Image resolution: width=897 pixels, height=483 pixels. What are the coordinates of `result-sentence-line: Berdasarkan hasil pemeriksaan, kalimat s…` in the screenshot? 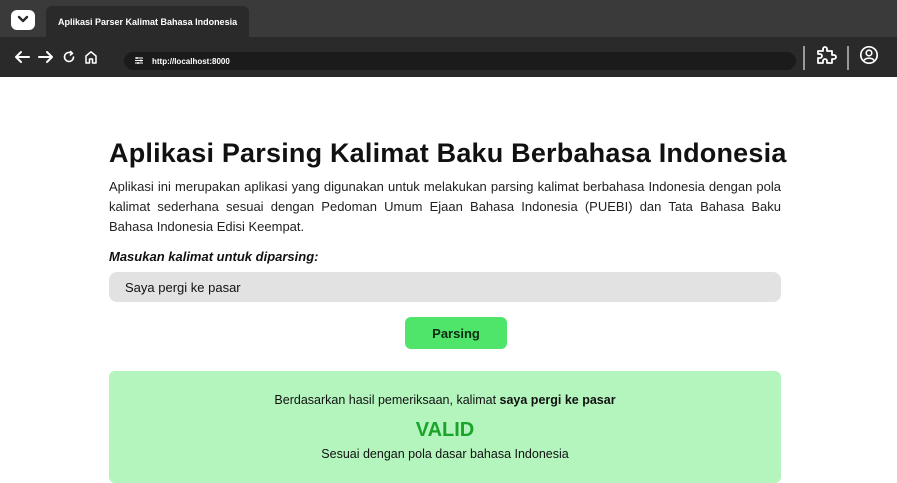 It's located at (445, 400).